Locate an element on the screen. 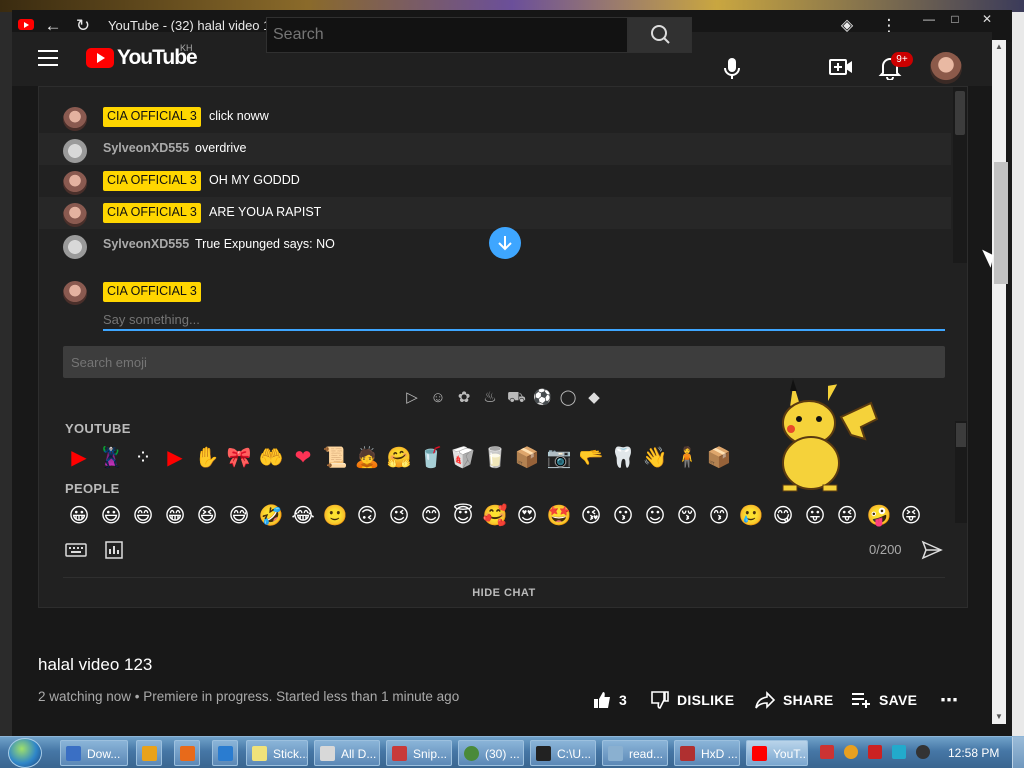 This screenshot has height=768, width=1024. scroll-down-arrow-icon: ▼ is located at coordinates (999, 716).